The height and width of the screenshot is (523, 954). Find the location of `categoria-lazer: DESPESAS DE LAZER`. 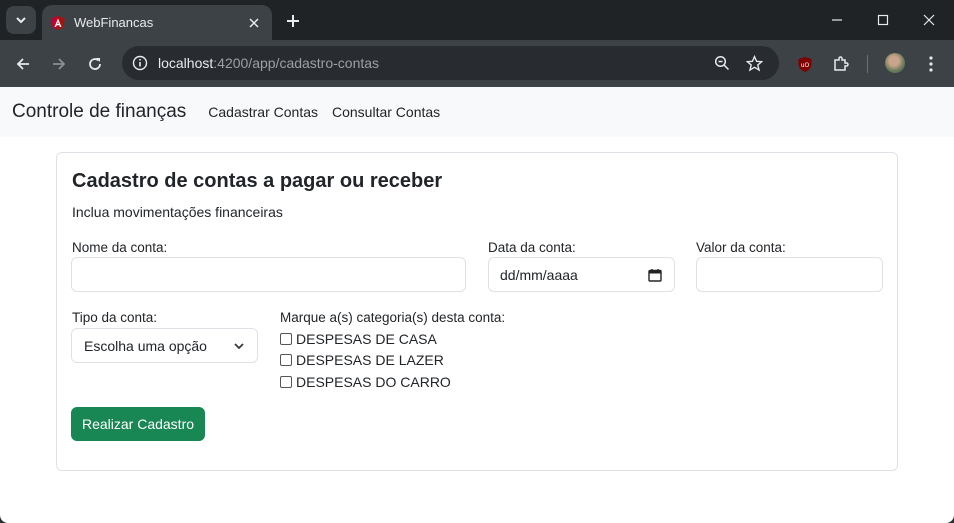

categoria-lazer: DESPESAS DE LAZER is located at coordinates (362, 360).